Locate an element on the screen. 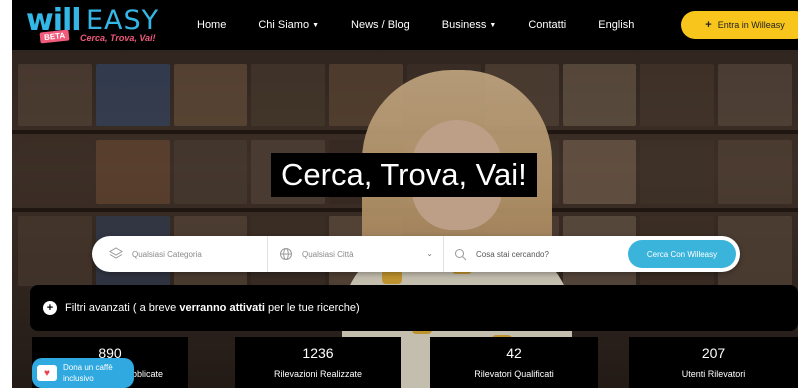 The image size is (798, 388). category-select: Qualsiasi Categoria is located at coordinates (180, 254).